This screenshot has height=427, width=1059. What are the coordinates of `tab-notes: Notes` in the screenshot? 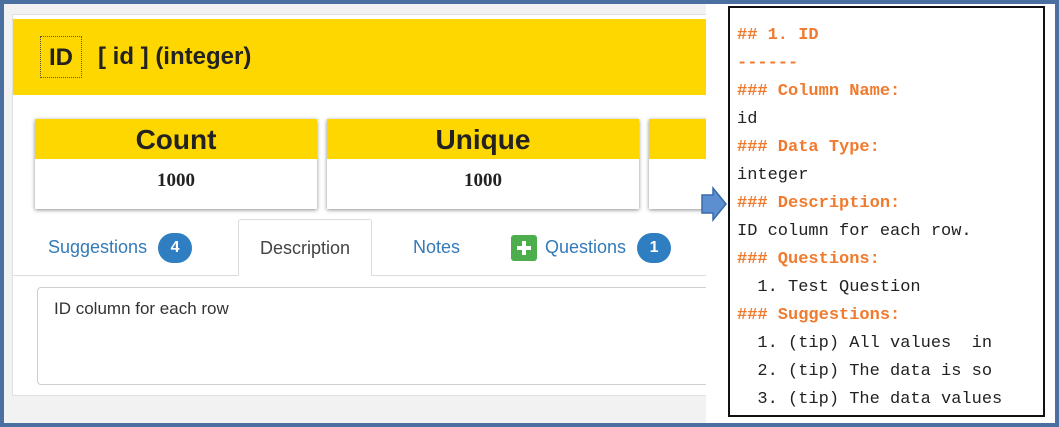 It's located at (436, 247).